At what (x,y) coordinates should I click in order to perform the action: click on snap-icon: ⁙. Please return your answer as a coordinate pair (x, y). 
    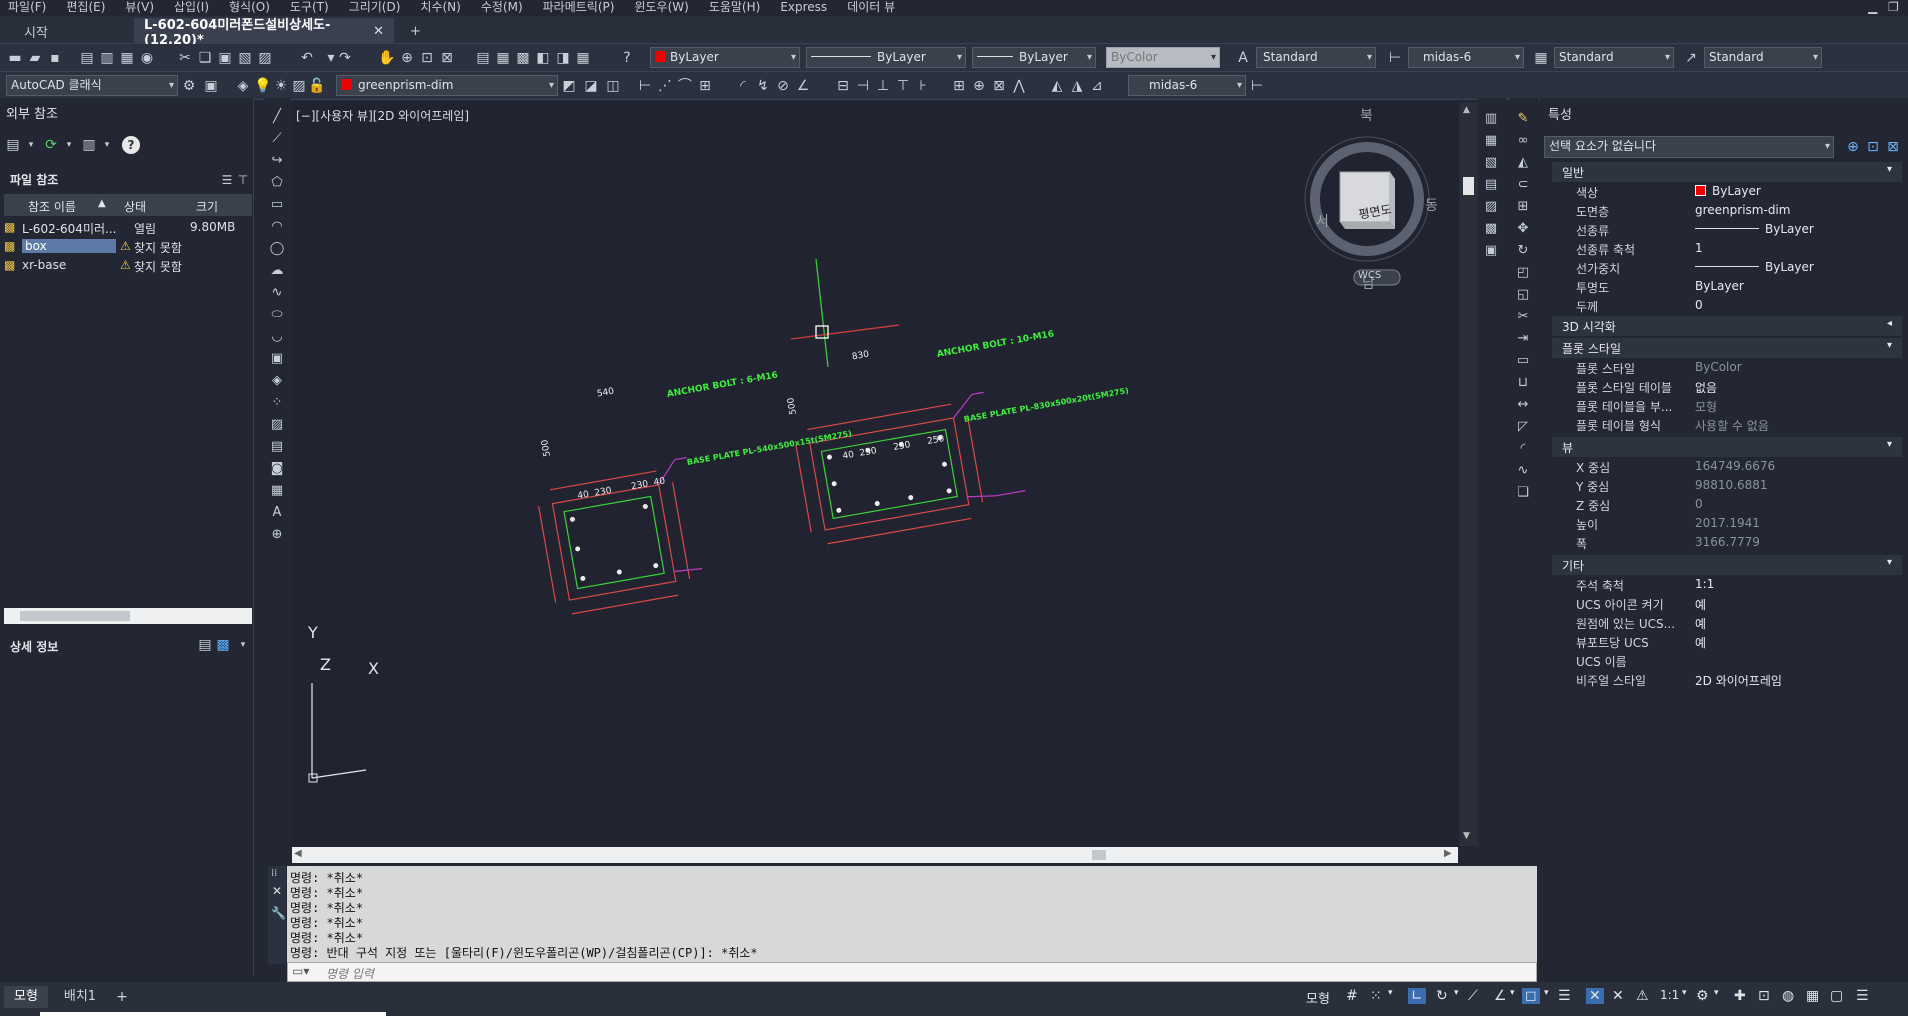
    Looking at the image, I should click on (1376, 996).